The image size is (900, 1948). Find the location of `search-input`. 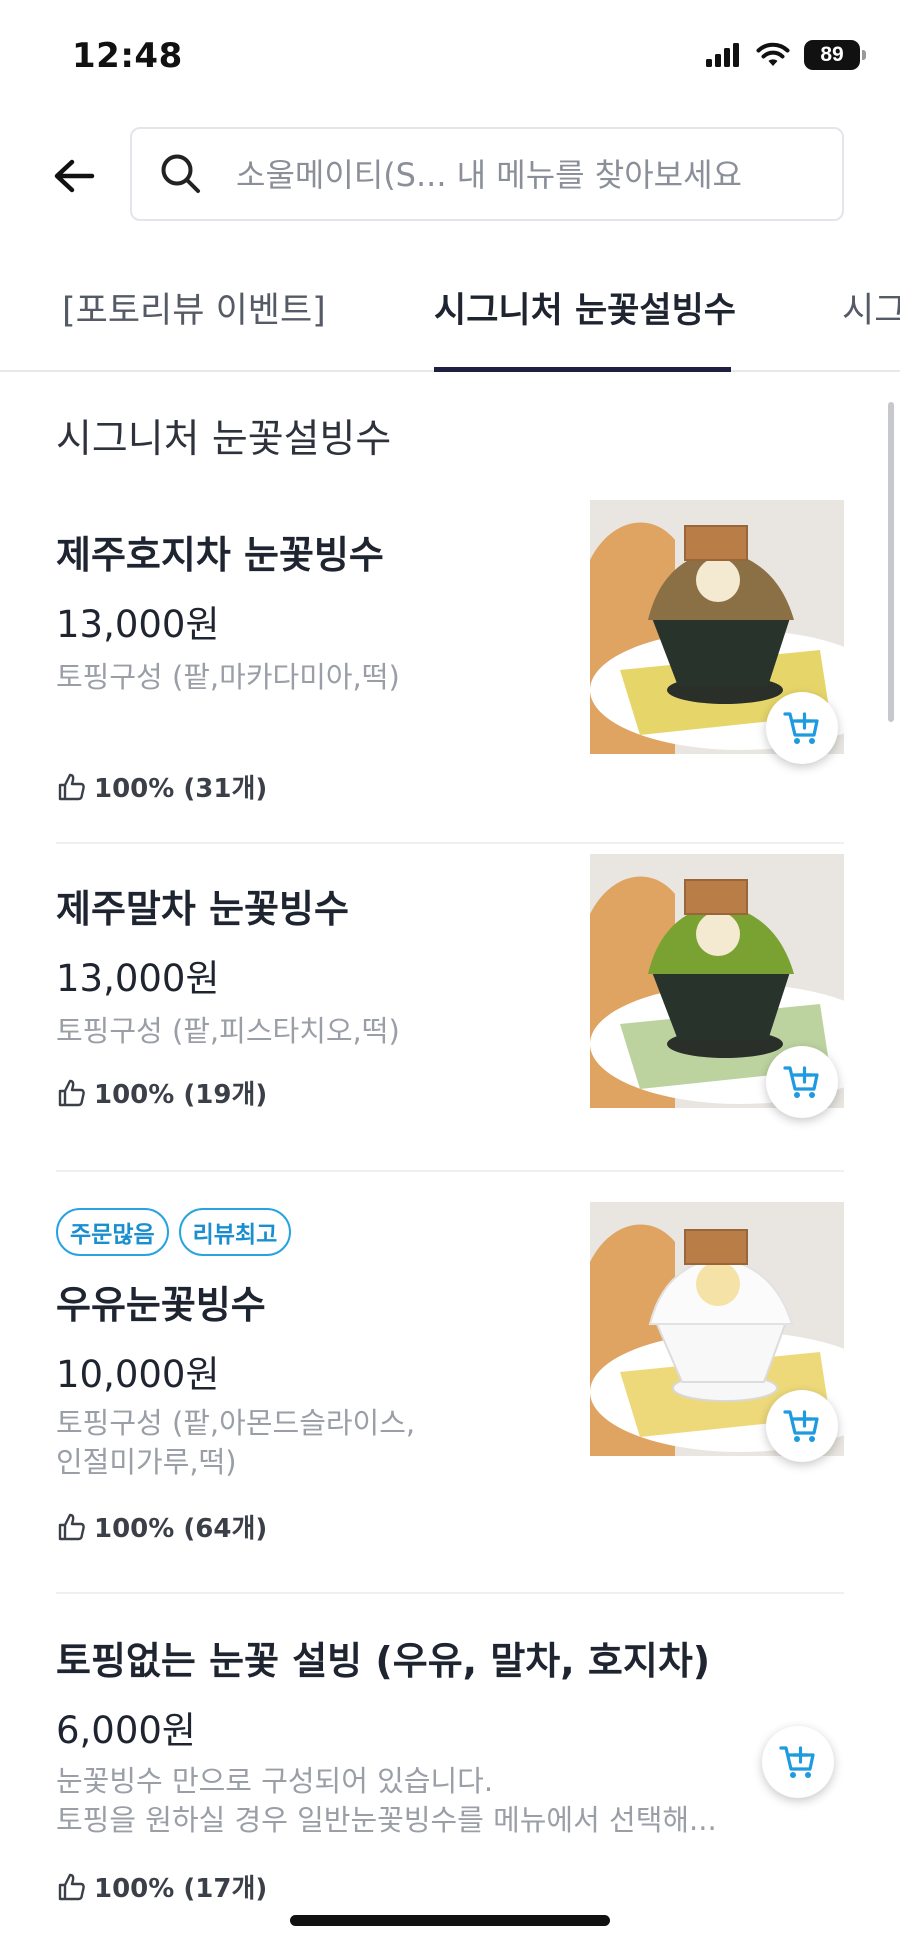

search-input is located at coordinates (531, 175).